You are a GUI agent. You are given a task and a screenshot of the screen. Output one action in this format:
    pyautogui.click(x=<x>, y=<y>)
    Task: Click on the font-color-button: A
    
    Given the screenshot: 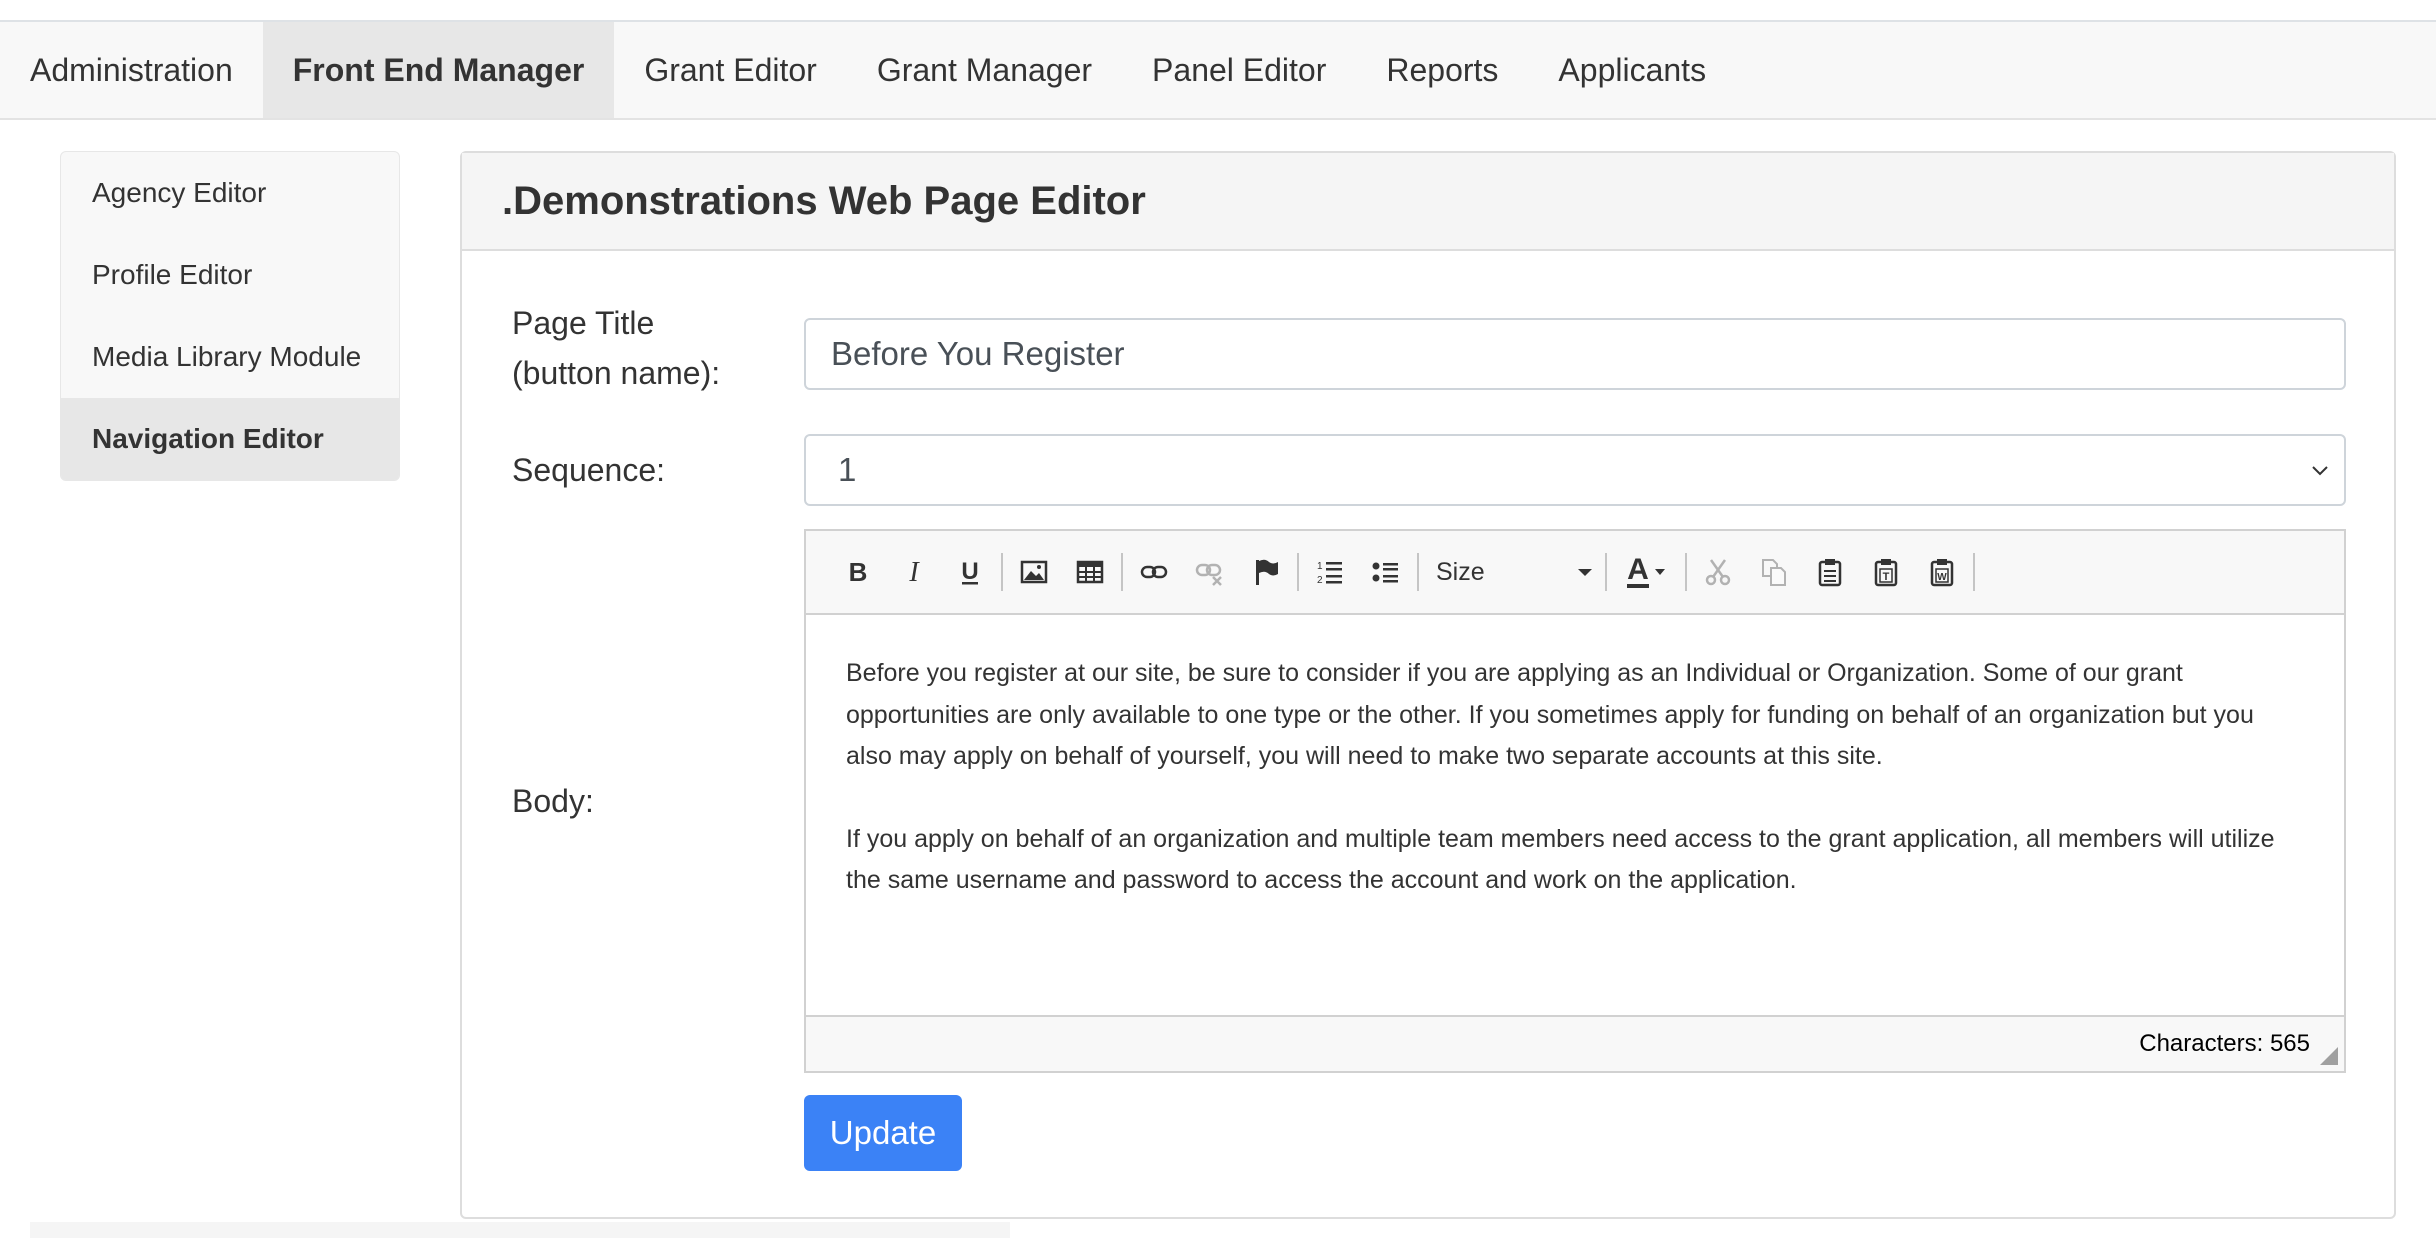 What is the action you would take?
    pyautogui.click(x=1646, y=572)
    